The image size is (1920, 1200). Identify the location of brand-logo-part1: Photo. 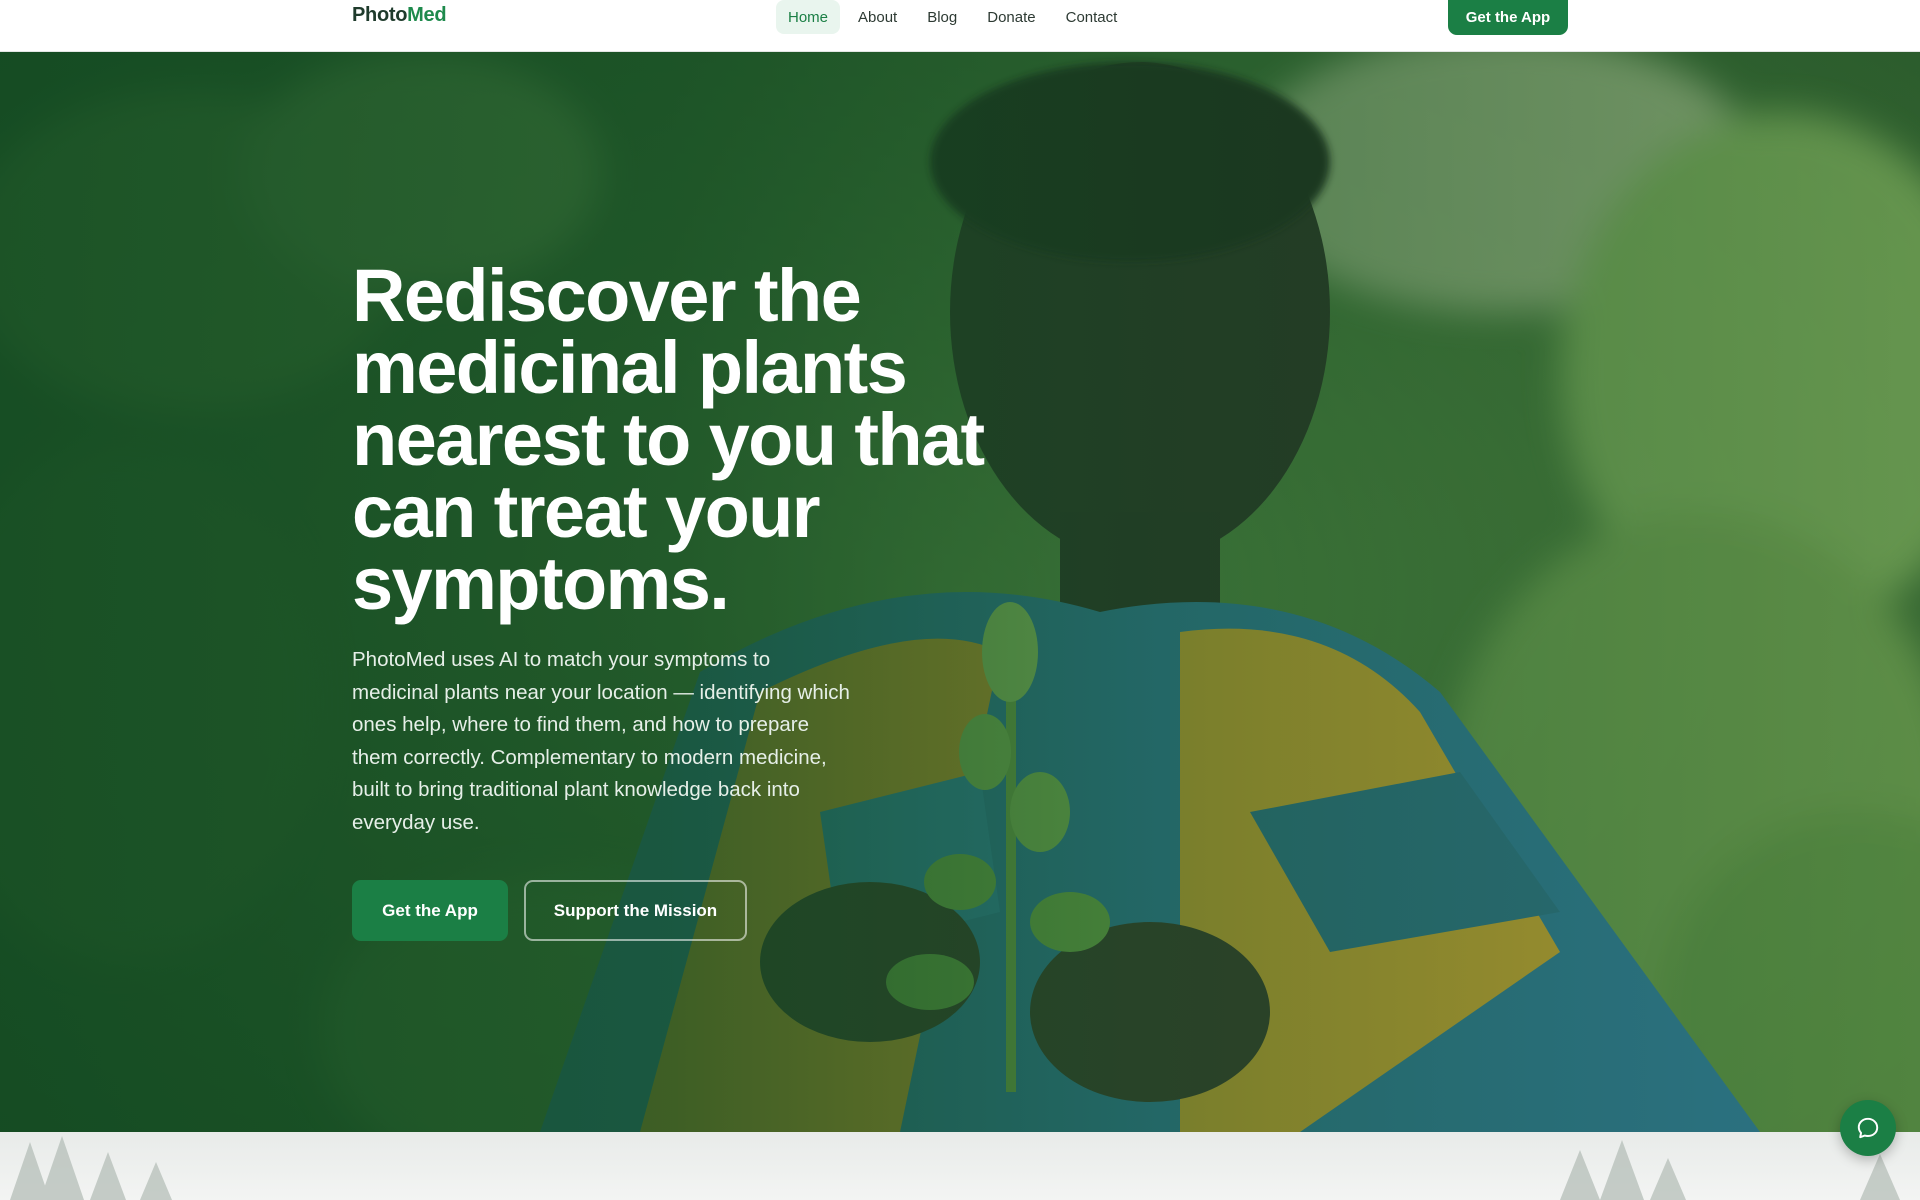
(380, 15).